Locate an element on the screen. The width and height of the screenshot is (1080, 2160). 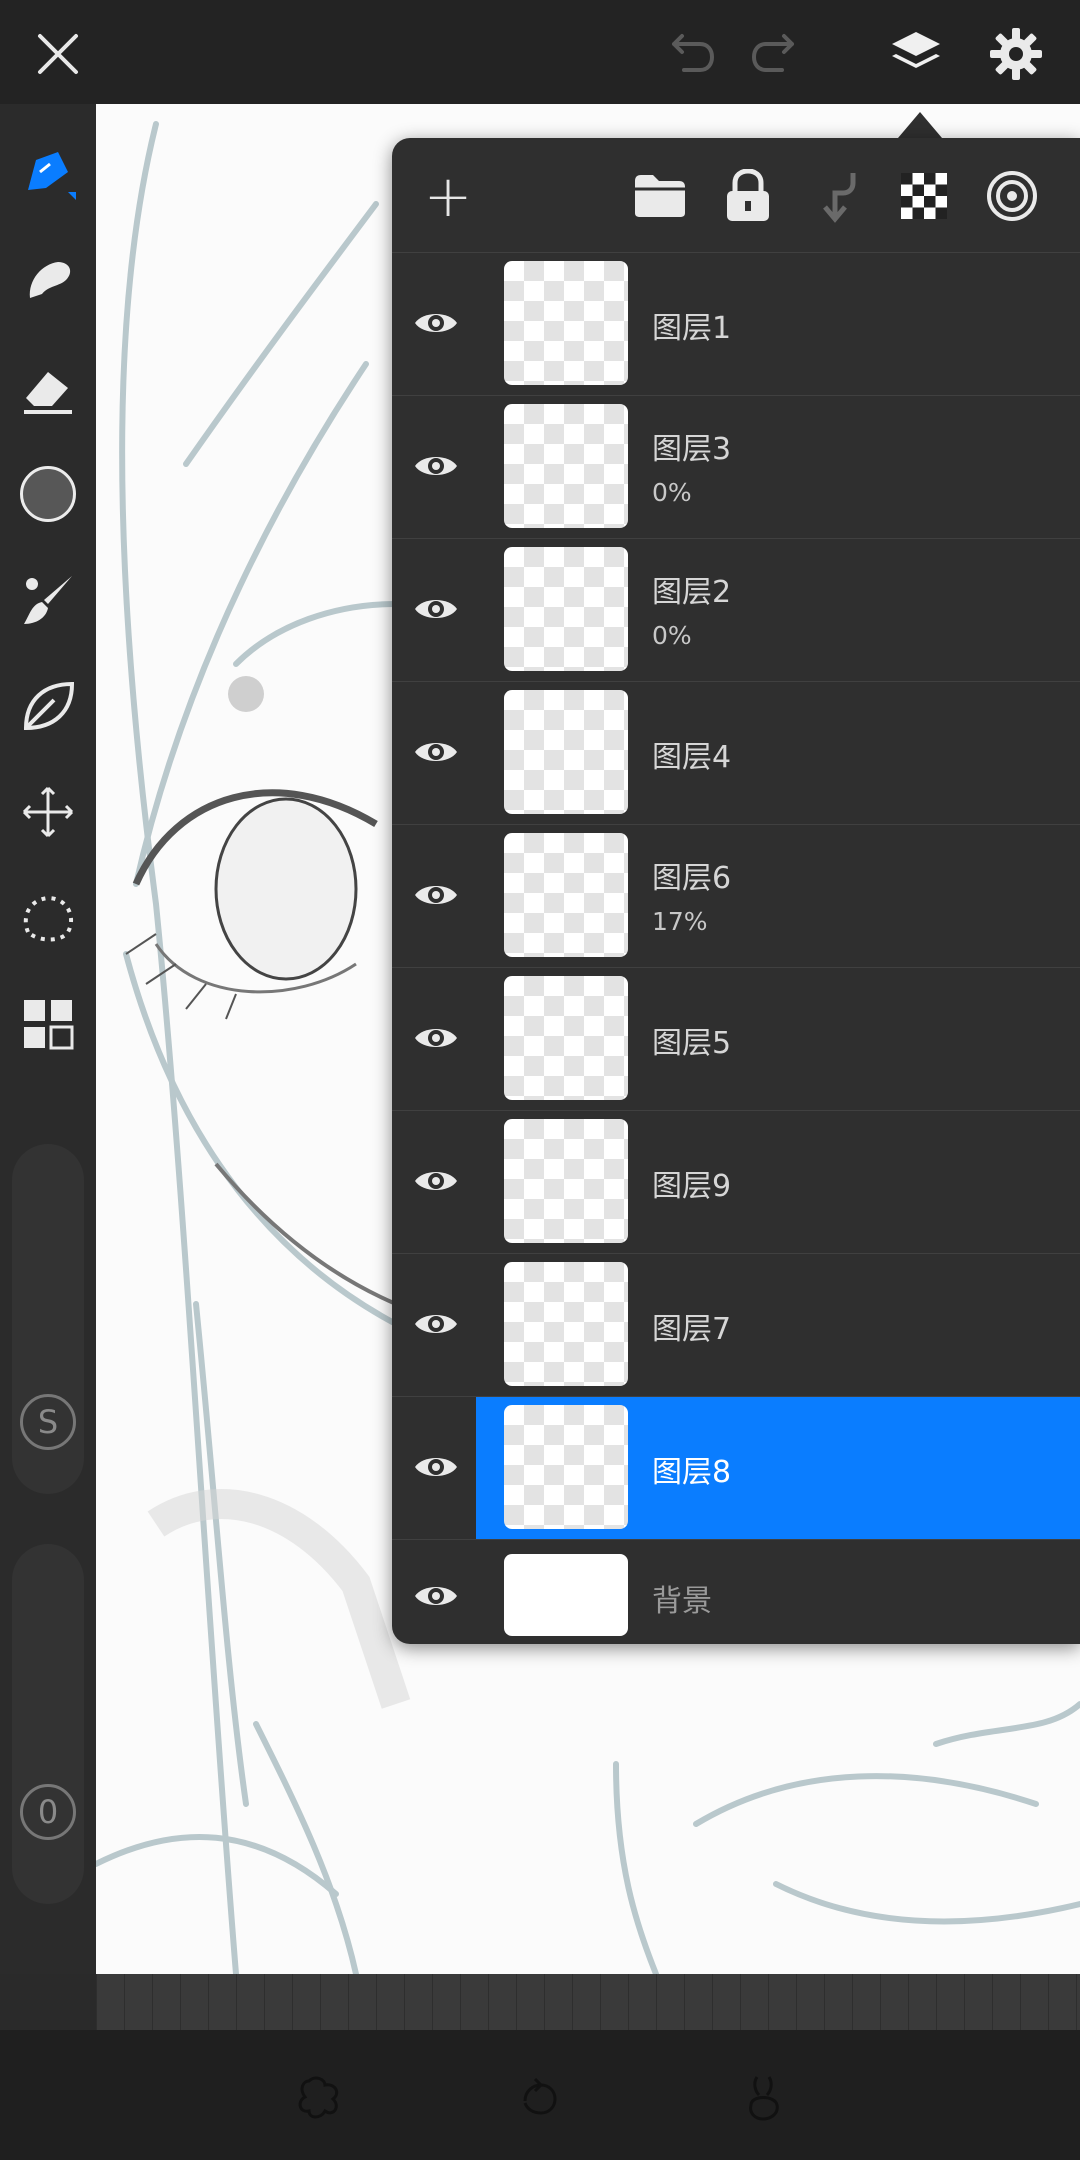
gallery-tool is located at coordinates (48, 1024).